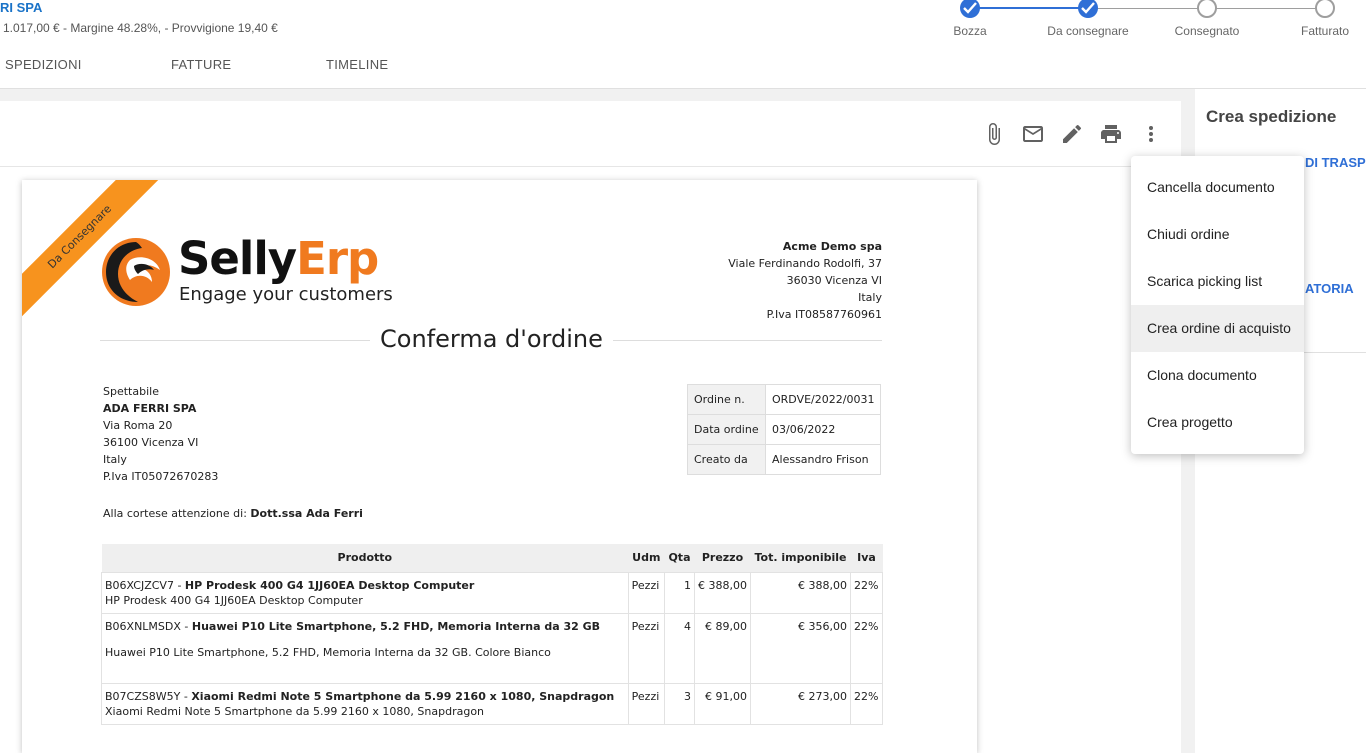 The height and width of the screenshot is (753, 1366). Describe the element at coordinates (866, 558) in the screenshot. I see `col-header-iva: Iva` at that location.